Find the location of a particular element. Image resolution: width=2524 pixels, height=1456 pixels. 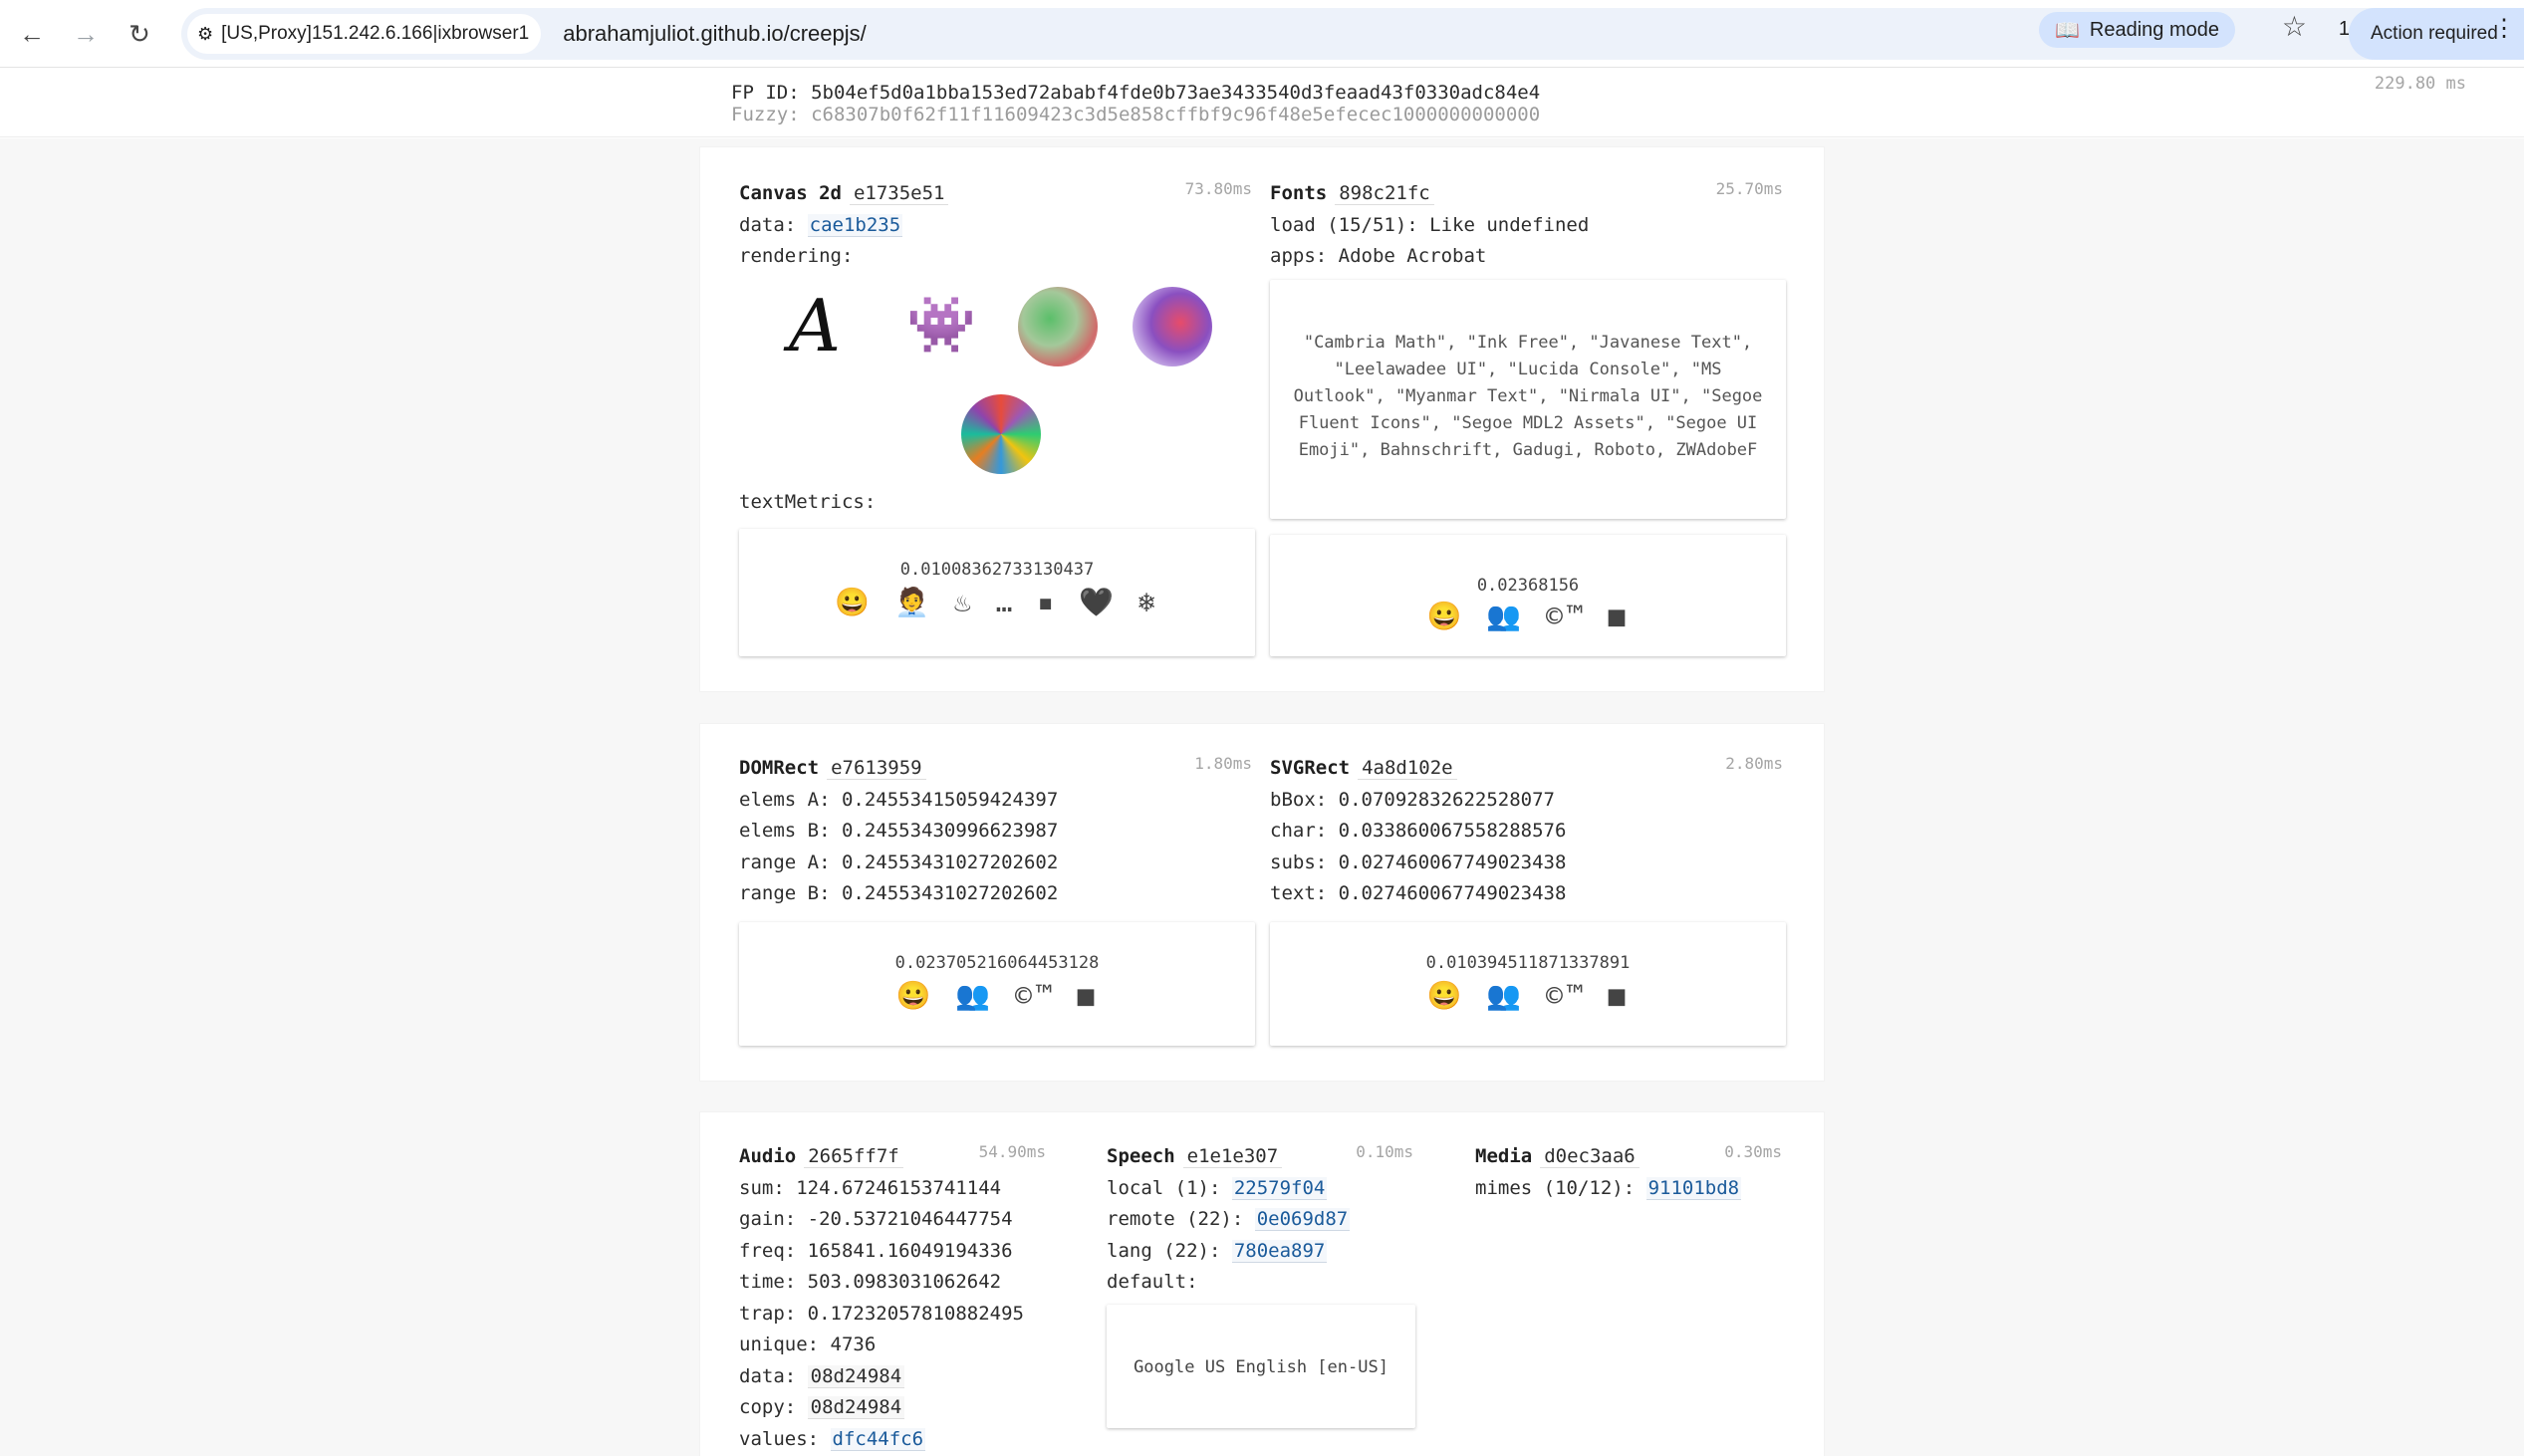

domrect-time: 1.80ms is located at coordinates (1223, 763).